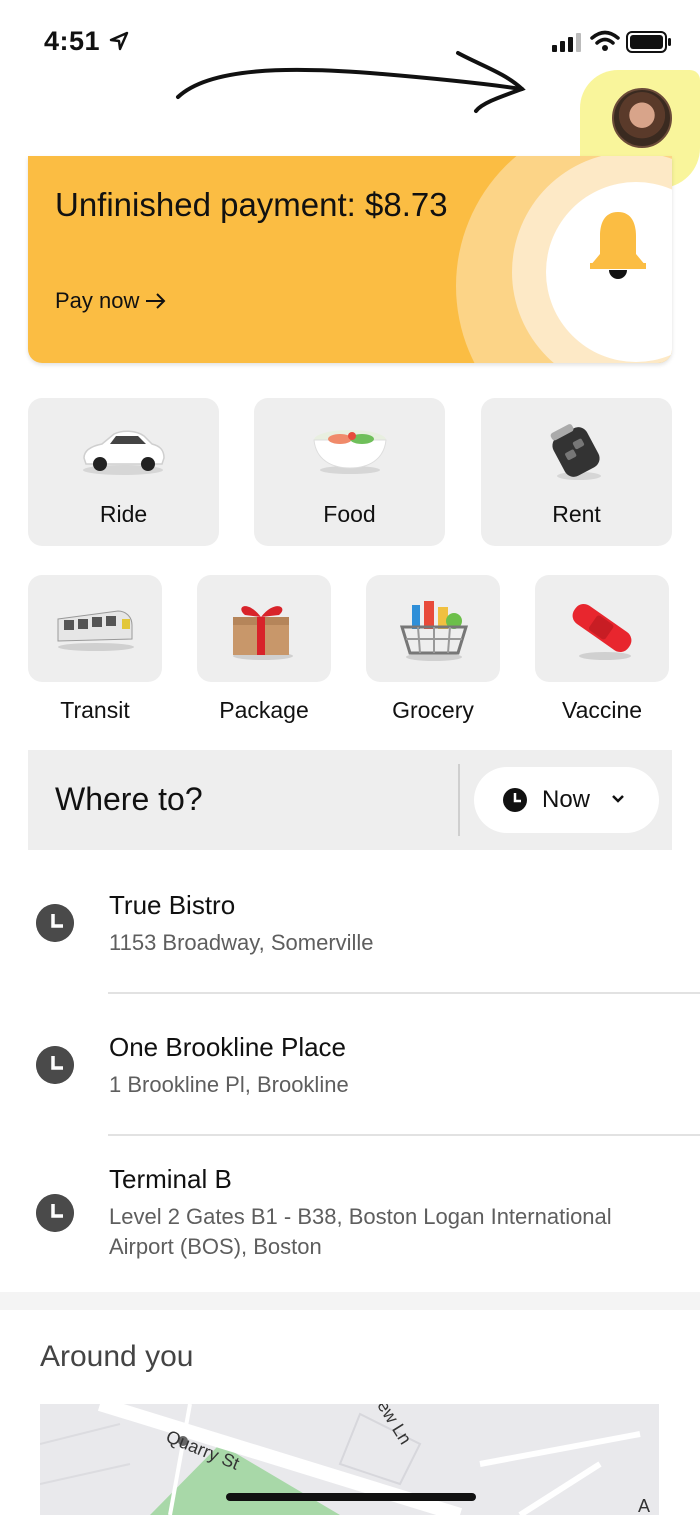  What do you see at coordinates (95, 710) in the screenshot?
I see `service-label: Transit` at bounding box center [95, 710].